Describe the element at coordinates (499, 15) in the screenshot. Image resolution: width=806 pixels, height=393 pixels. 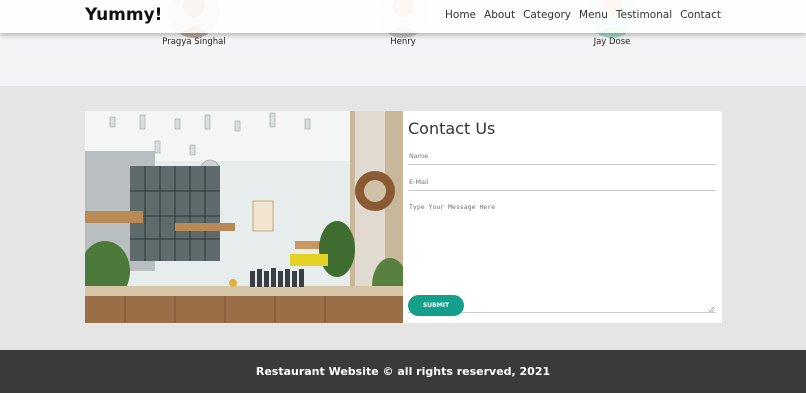
I see `nav-link-about: About` at that location.